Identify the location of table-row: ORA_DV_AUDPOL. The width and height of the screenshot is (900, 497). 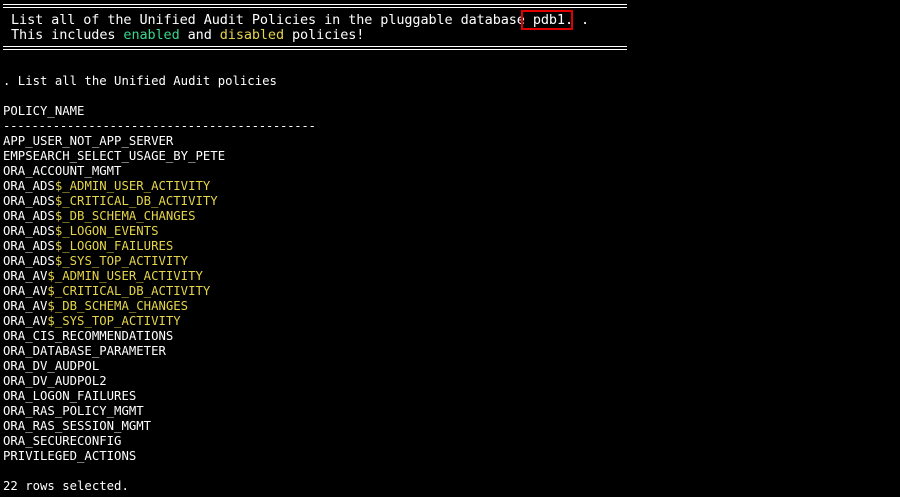
(51, 366).